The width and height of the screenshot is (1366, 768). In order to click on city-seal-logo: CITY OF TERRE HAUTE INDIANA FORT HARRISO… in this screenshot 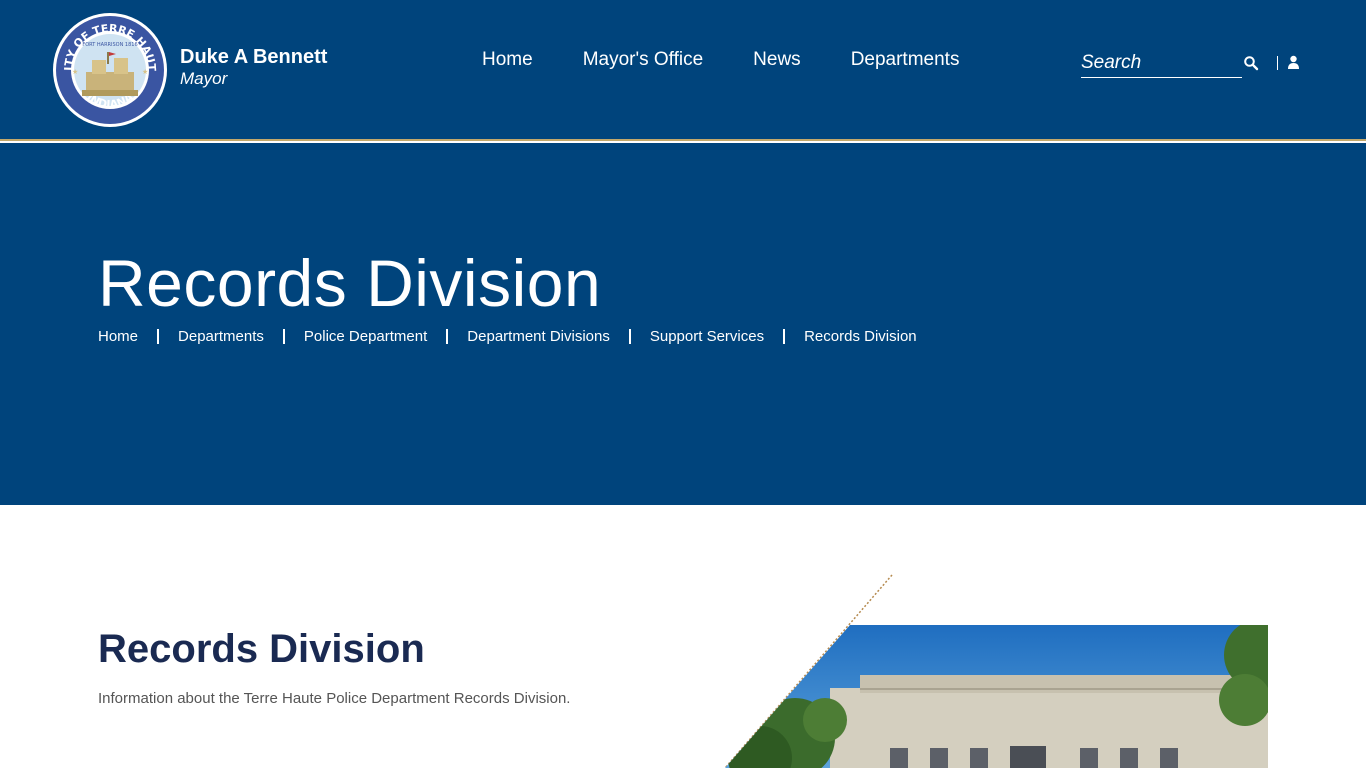, I will do `click(110, 70)`.